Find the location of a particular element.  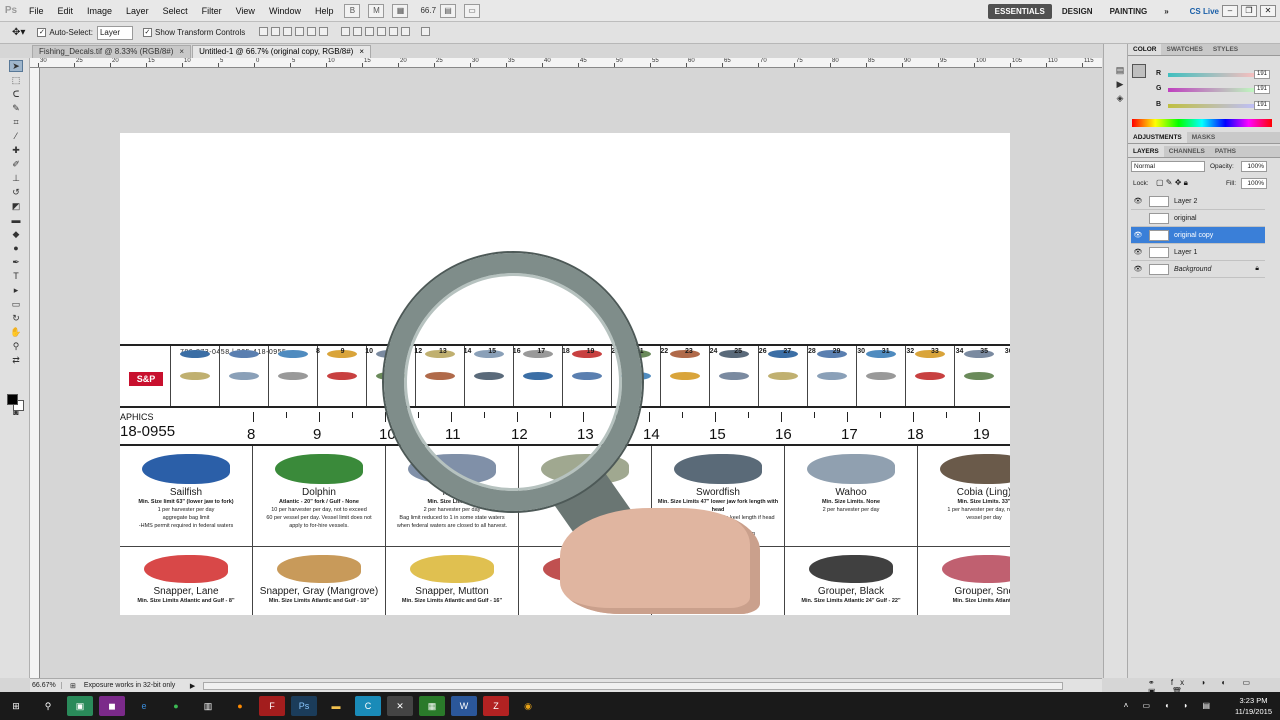

close-icon: ✕ is located at coordinates (1268, 11).